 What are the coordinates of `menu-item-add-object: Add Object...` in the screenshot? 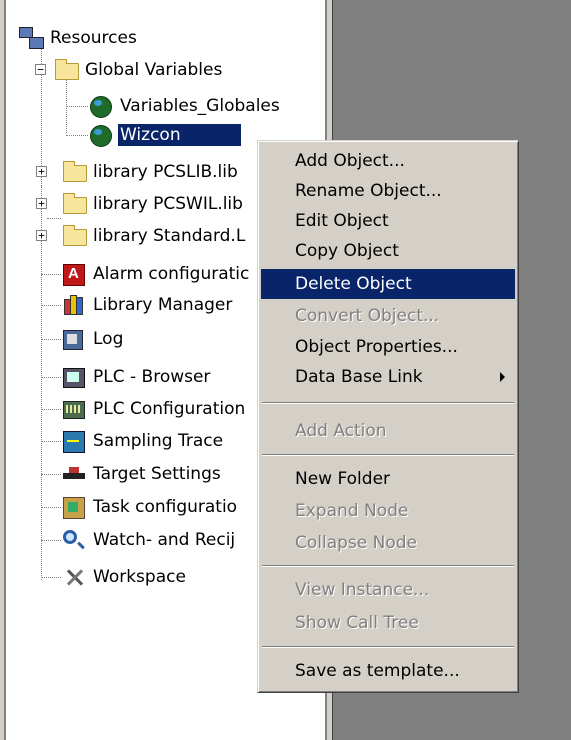 It's located at (388, 161).